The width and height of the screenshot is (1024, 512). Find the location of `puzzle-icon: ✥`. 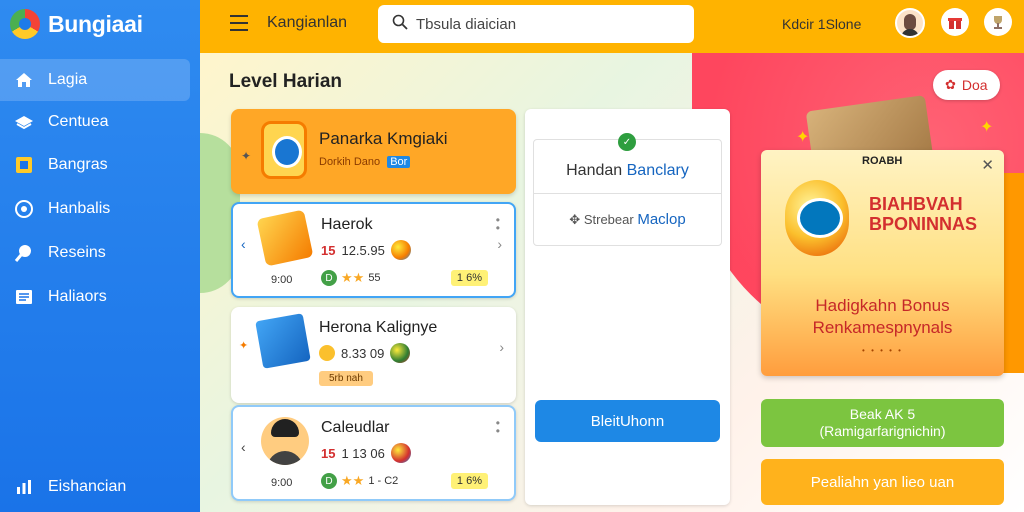

puzzle-icon: ✥ is located at coordinates (575, 219).